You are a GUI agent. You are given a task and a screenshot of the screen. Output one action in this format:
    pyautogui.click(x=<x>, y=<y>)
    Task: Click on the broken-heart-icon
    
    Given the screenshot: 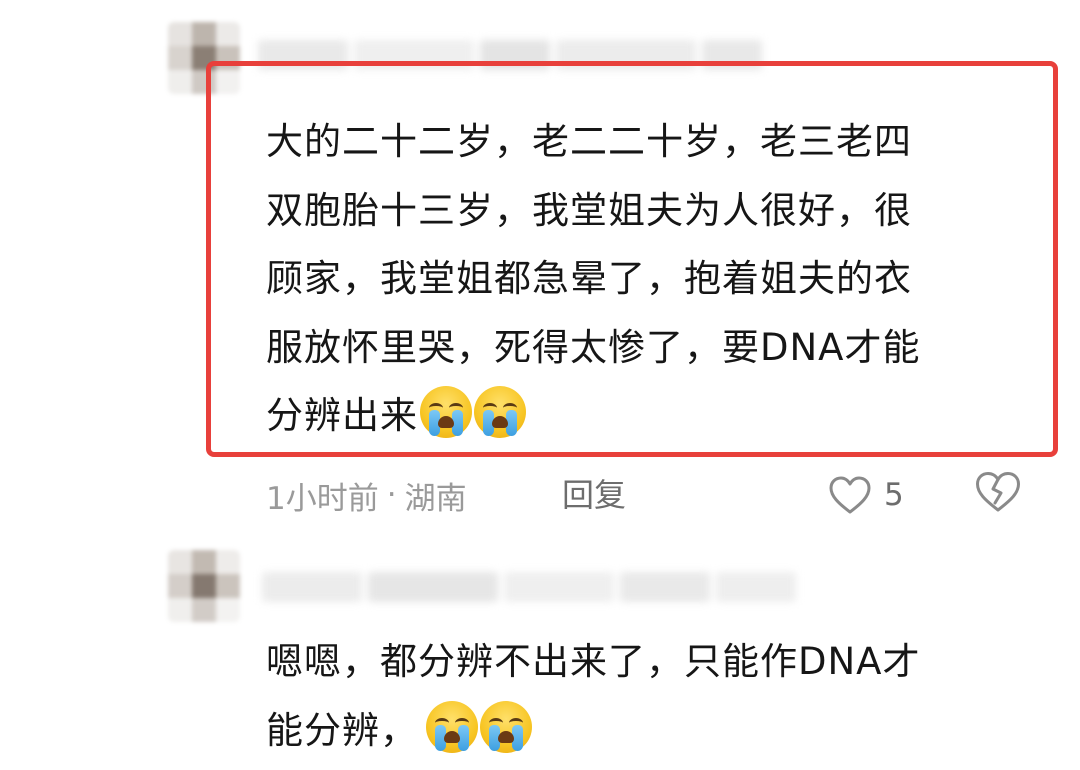 What is the action you would take?
    pyautogui.click(x=998, y=492)
    